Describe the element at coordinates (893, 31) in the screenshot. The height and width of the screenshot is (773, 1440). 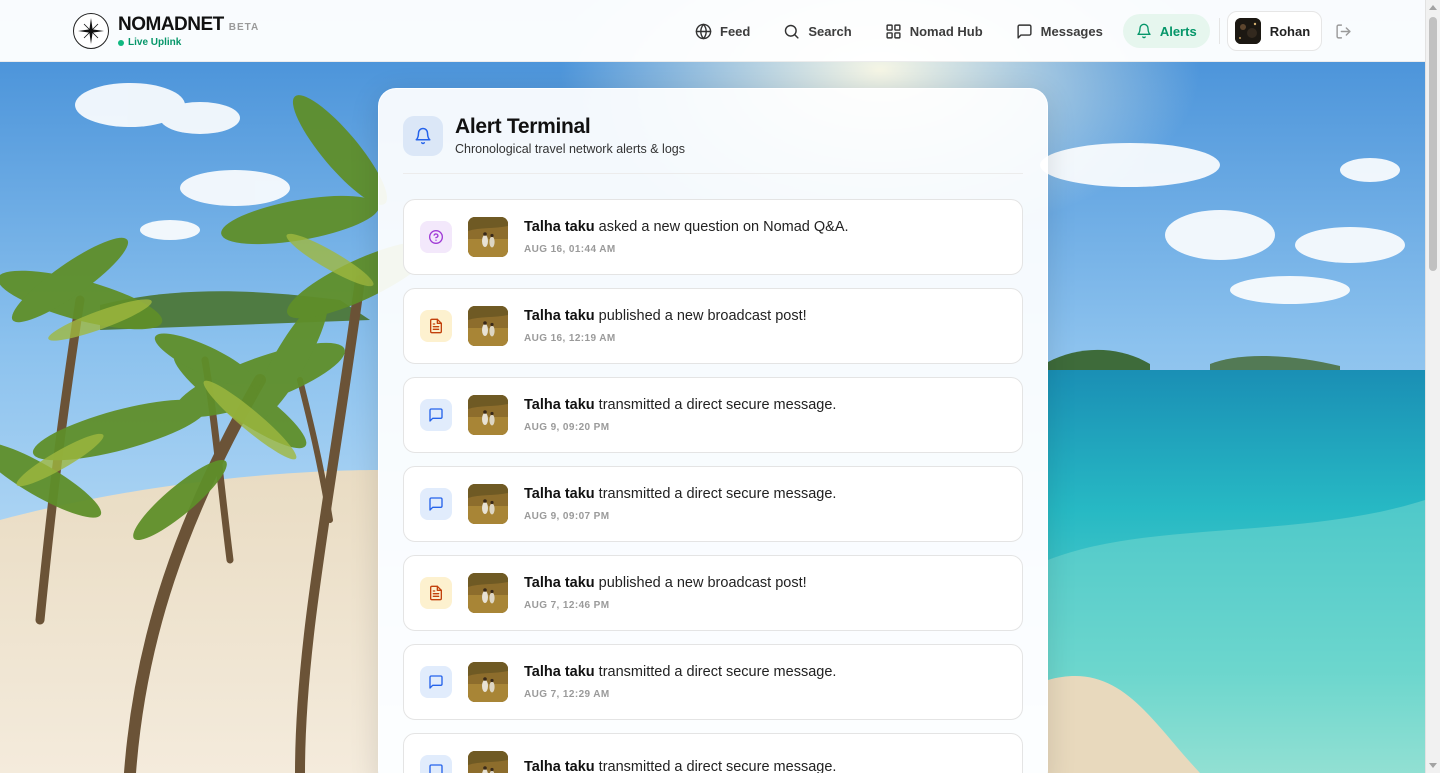
I see `grid-icon` at that location.